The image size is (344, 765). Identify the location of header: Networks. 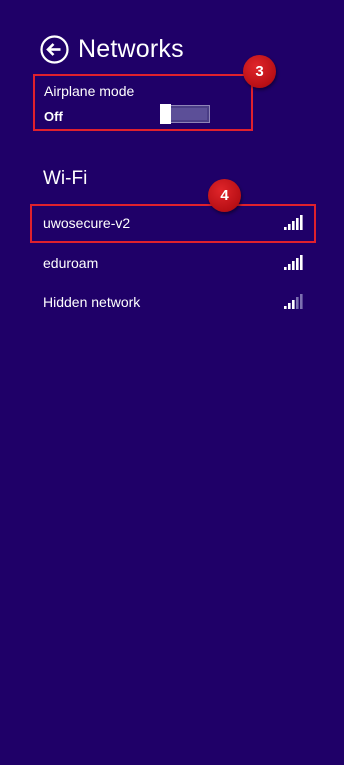
(112, 49).